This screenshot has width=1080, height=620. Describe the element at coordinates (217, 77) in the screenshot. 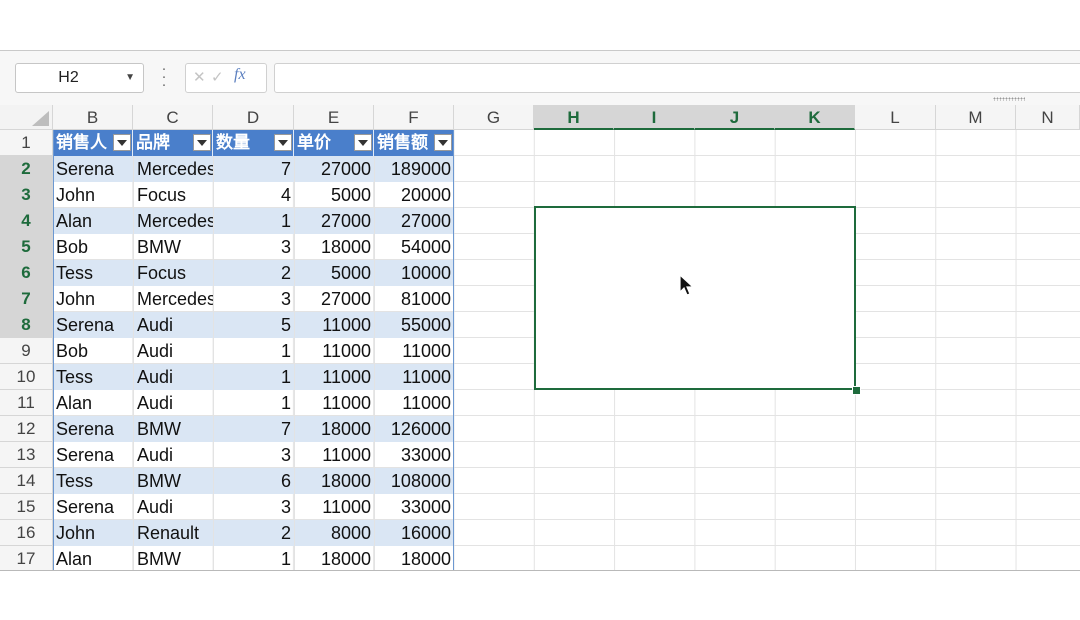

I see `confirm-icon: ✓` at that location.